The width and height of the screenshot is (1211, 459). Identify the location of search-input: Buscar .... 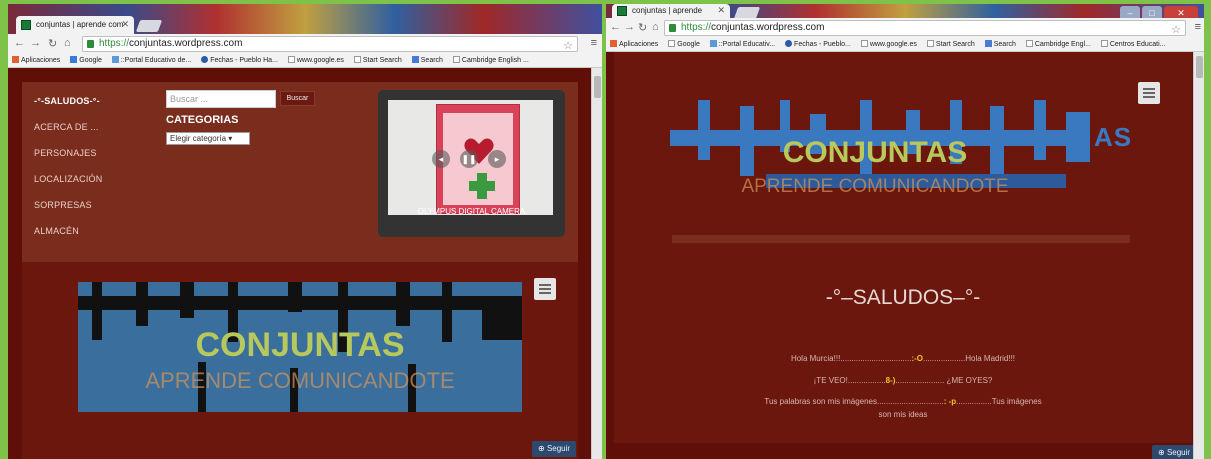
(221, 99).